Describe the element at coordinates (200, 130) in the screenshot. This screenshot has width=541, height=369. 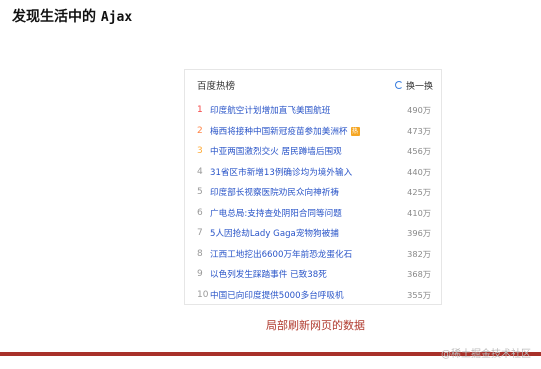
I see `rank-number: 2` at that location.